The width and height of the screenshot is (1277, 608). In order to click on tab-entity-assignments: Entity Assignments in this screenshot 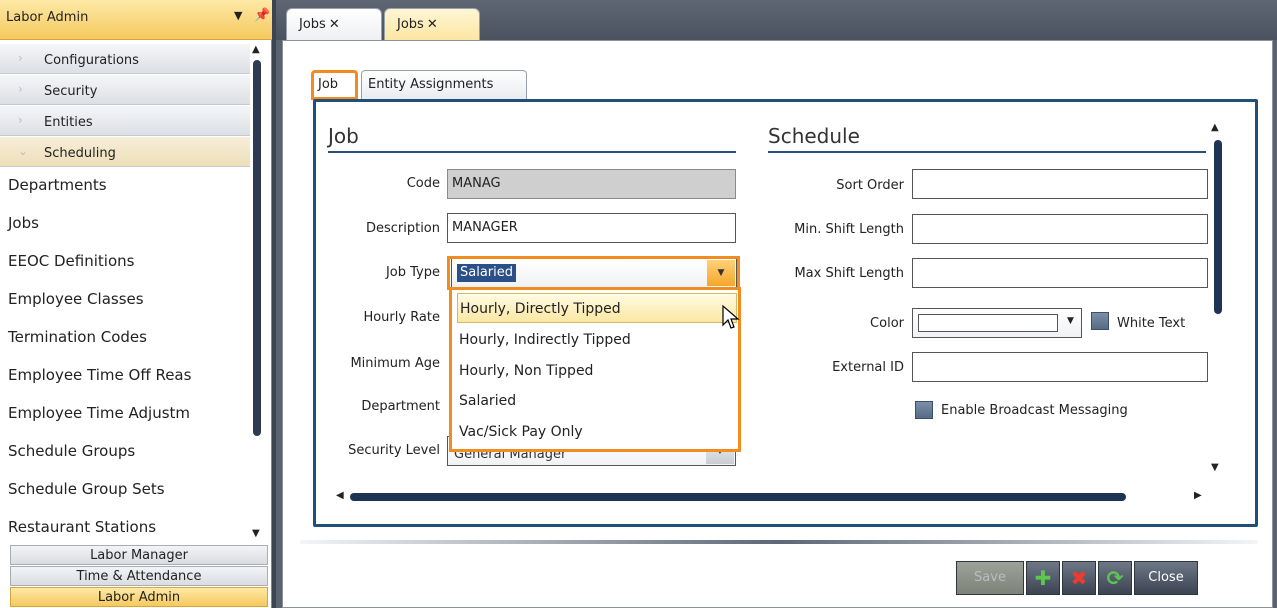, I will do `click(444, 85)`.